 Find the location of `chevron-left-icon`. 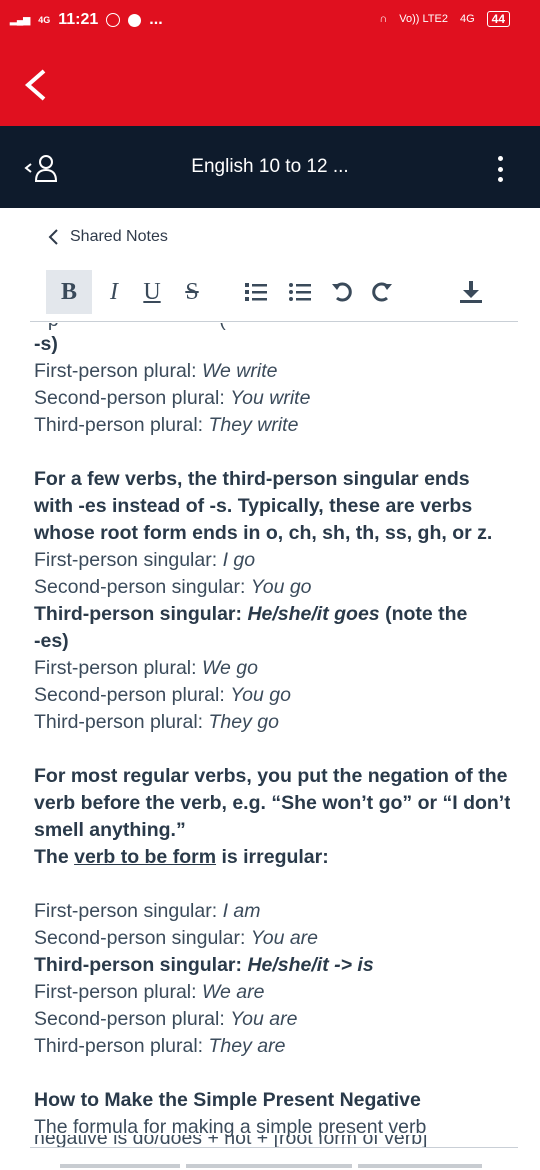

chevron-left-icon is located at coordinates (37, 85).